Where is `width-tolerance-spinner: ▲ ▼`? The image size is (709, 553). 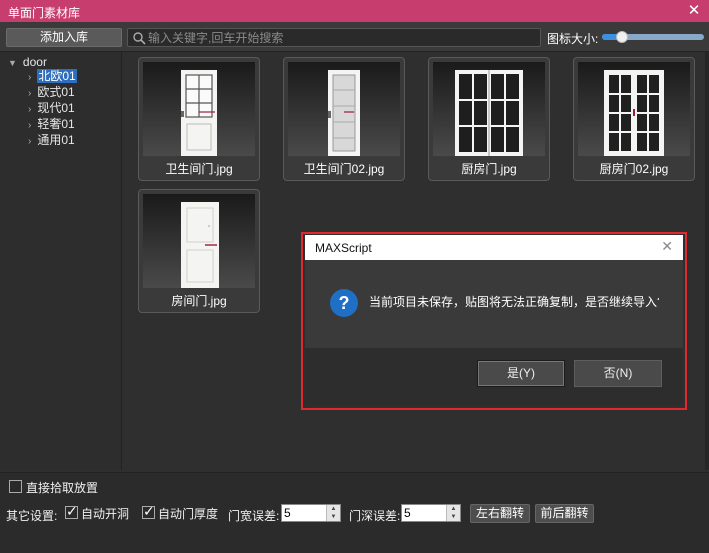 width-tolerance-spinner: ▲ ▼ is located at coordinates (311, 513).